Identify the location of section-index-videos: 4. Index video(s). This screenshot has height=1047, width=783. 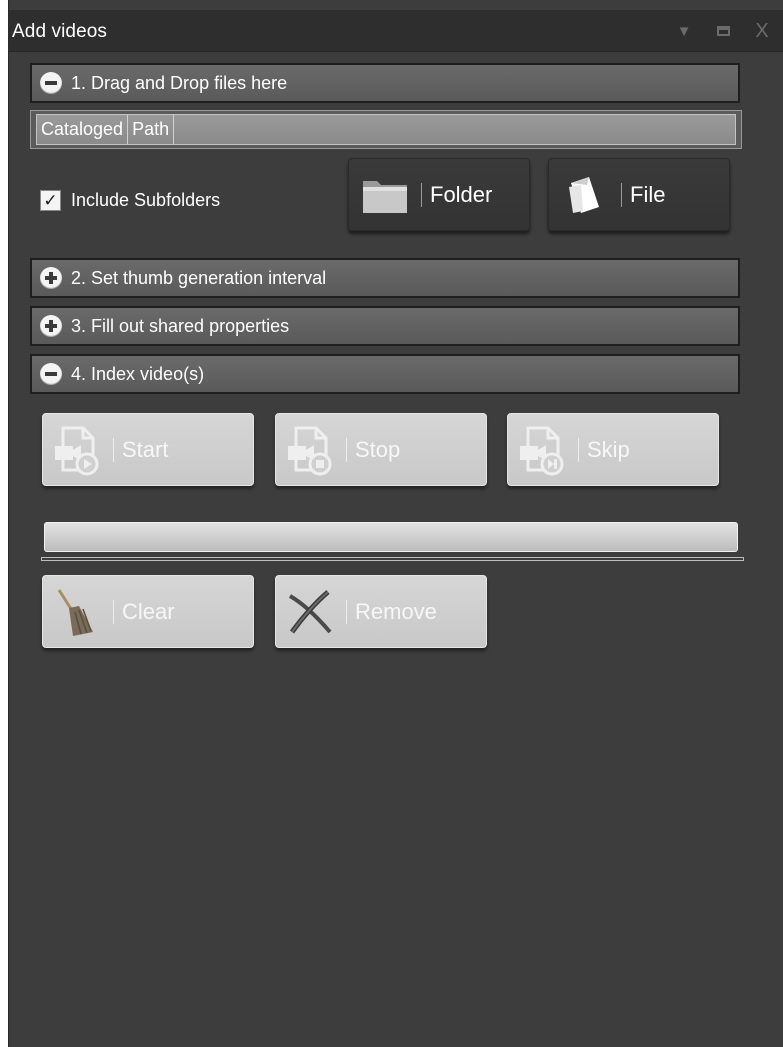
(385, 374).